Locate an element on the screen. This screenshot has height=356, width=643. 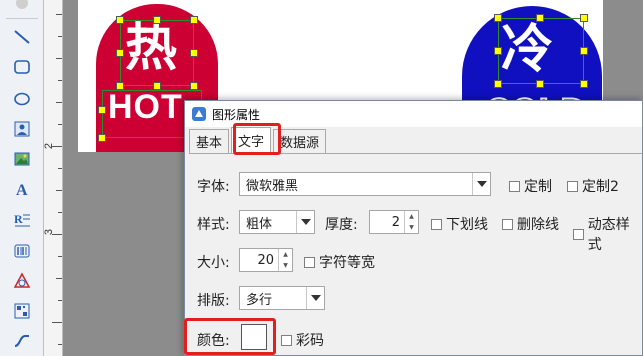
curve-icon is located at coordinates (22, 341).